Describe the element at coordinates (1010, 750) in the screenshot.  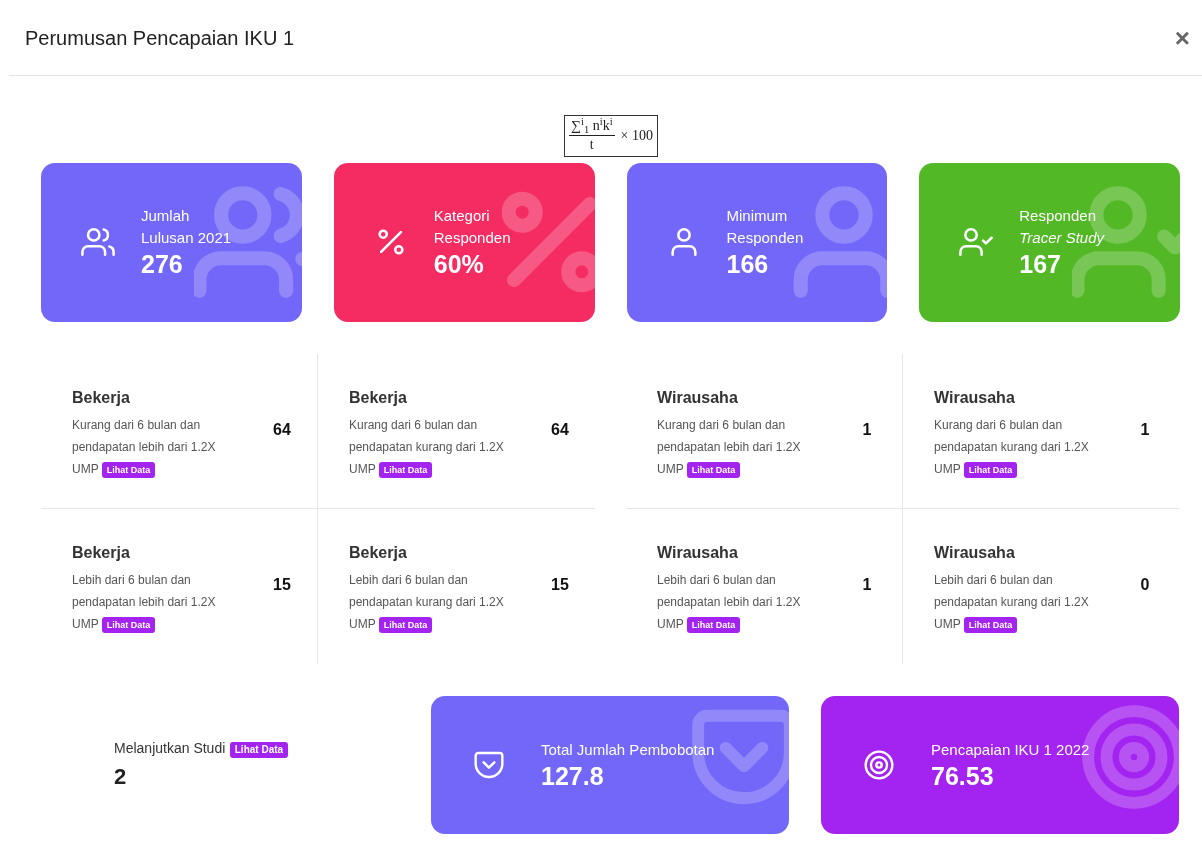
I see `summary-label: Pencapaian IKU 1 2022` at that location.